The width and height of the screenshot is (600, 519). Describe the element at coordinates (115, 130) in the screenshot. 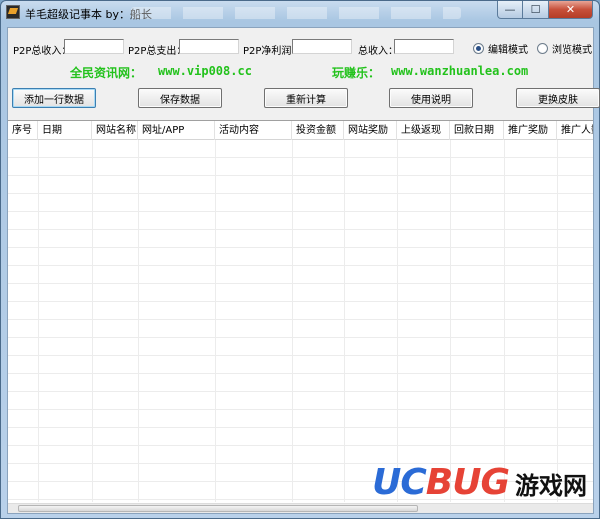

I see `column-header: 网站名称` at that location.